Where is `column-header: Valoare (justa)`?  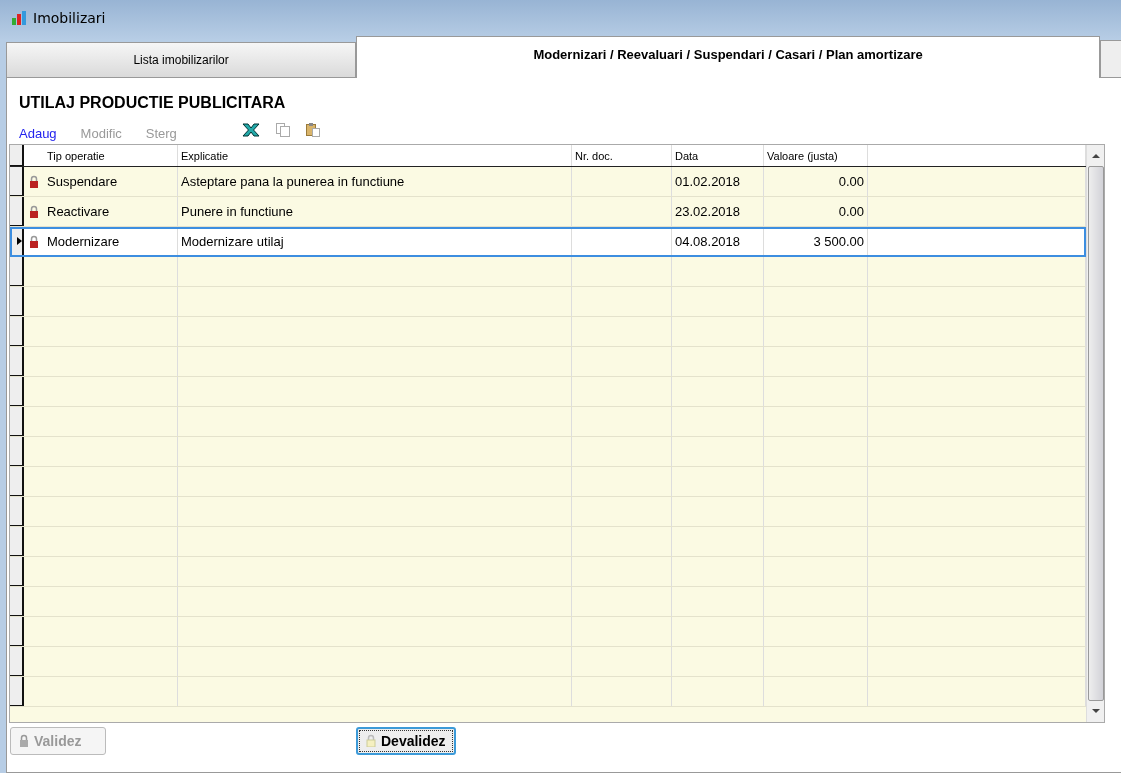 column-header: Valoare (justa) is located at coordinates (816, 155).